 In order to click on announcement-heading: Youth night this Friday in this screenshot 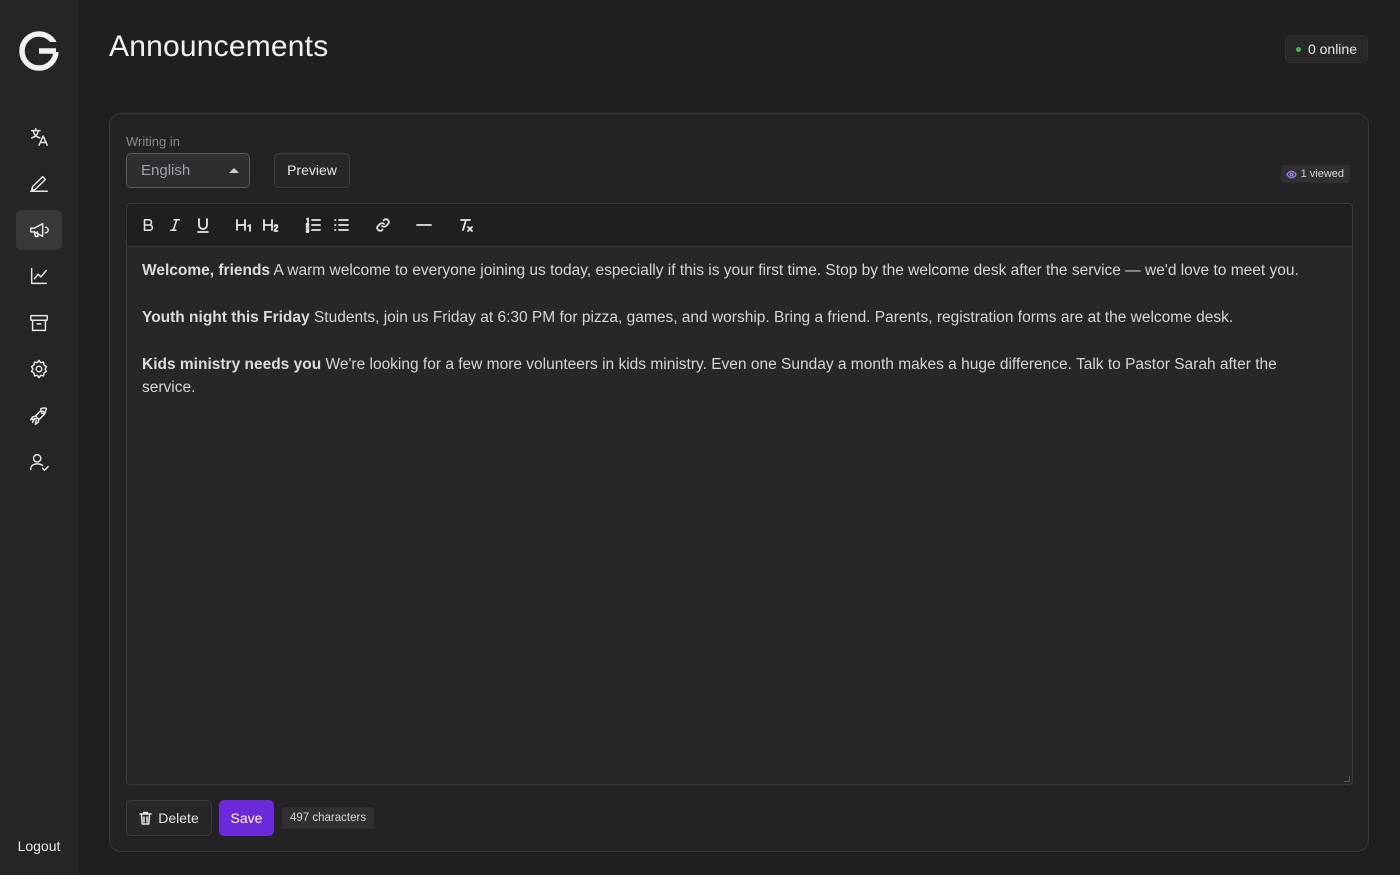, I will do `click(226, 317)`.